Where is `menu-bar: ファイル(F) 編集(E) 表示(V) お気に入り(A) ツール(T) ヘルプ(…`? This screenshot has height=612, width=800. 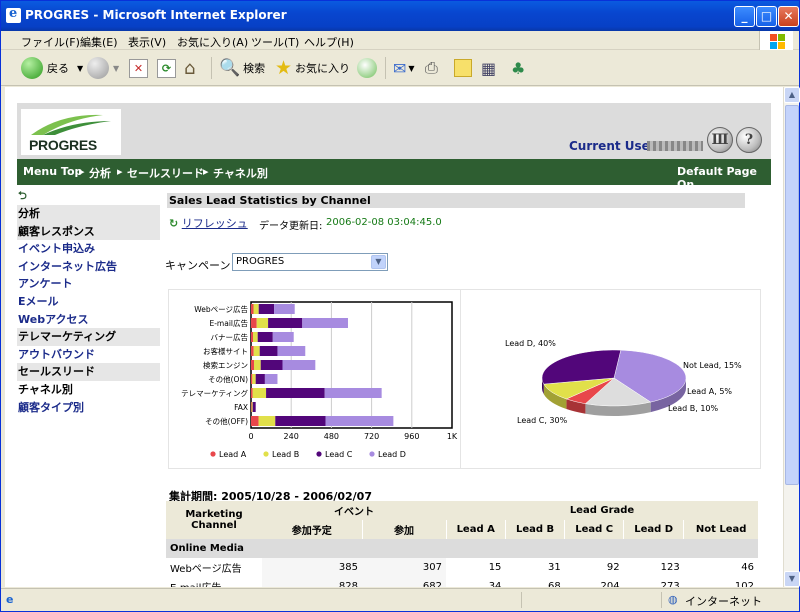 menu-bar: ファイル(F) 編集(E) 表示(V) お気に入り(A) ツール(T) ヘルプ(… is located at coordinates (400, 40).